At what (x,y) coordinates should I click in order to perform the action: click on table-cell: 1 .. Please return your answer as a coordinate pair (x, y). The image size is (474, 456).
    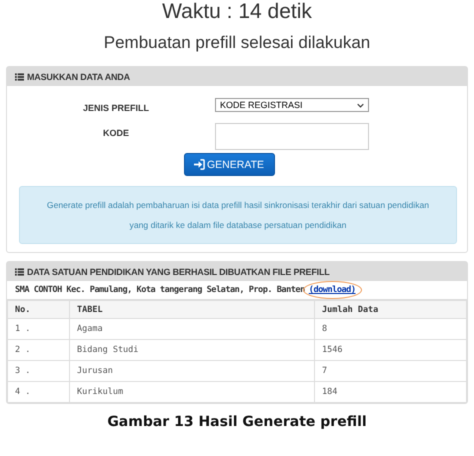
    Looking at the image, I should click on (39, 329).